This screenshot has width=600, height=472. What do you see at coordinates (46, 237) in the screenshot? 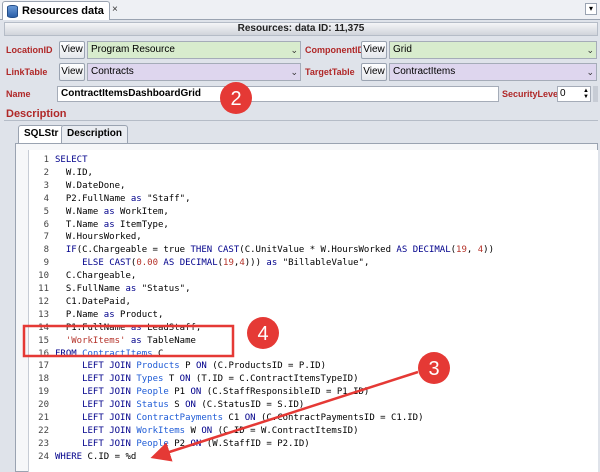
I see `line-number: 7` at bounding box center [46, 237].